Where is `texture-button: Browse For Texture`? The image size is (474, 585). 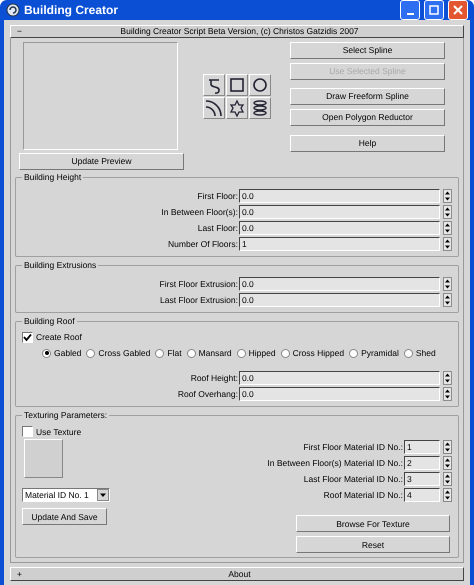 texture-button: Browse For Texture is located at coordinates (373, 523).